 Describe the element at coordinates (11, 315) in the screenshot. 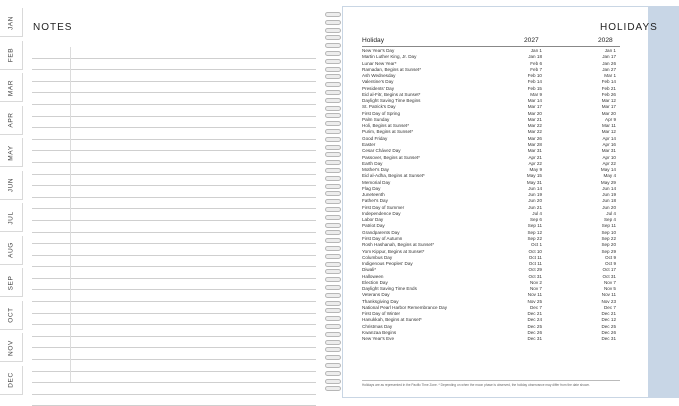

I see `month-tab-oct: OCT` at that location.